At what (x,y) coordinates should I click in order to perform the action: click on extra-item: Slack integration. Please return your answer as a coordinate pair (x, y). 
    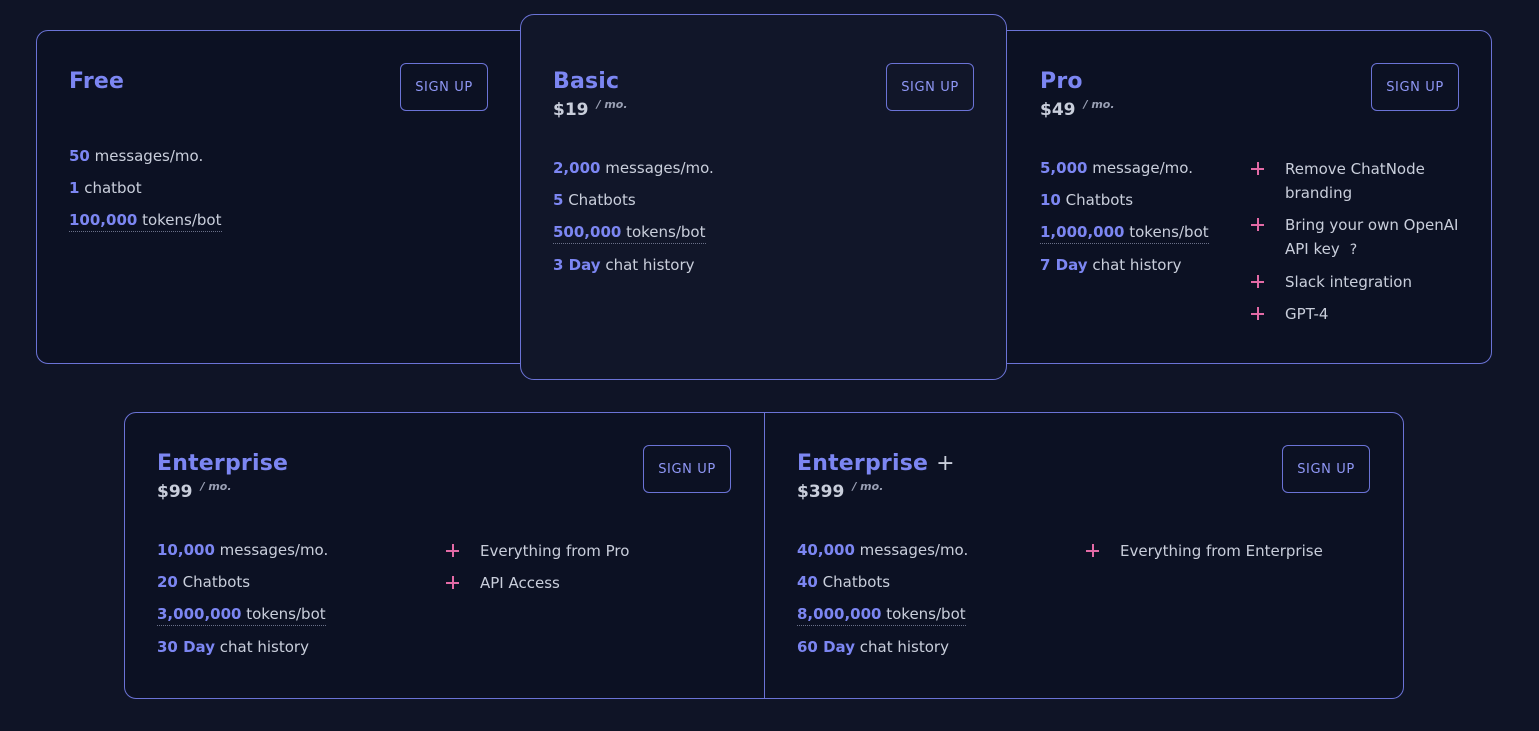
    Looking at the image, I should click on (1358, 282).